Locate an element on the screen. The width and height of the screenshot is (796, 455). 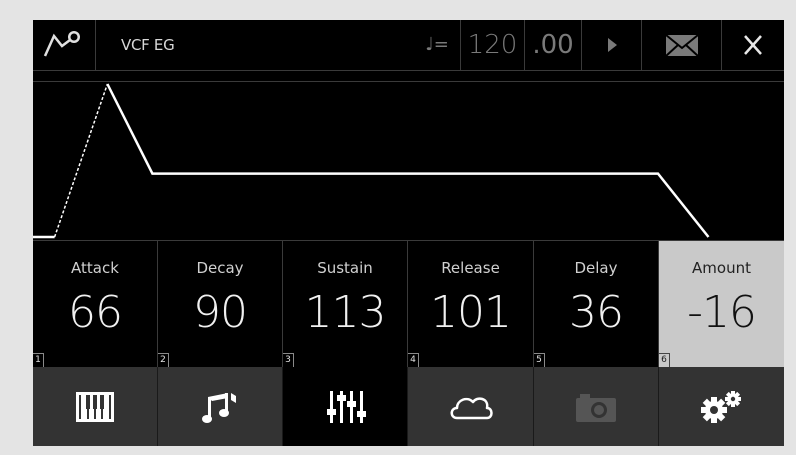
envelope-logo-button is located at coordinates (64, 45).